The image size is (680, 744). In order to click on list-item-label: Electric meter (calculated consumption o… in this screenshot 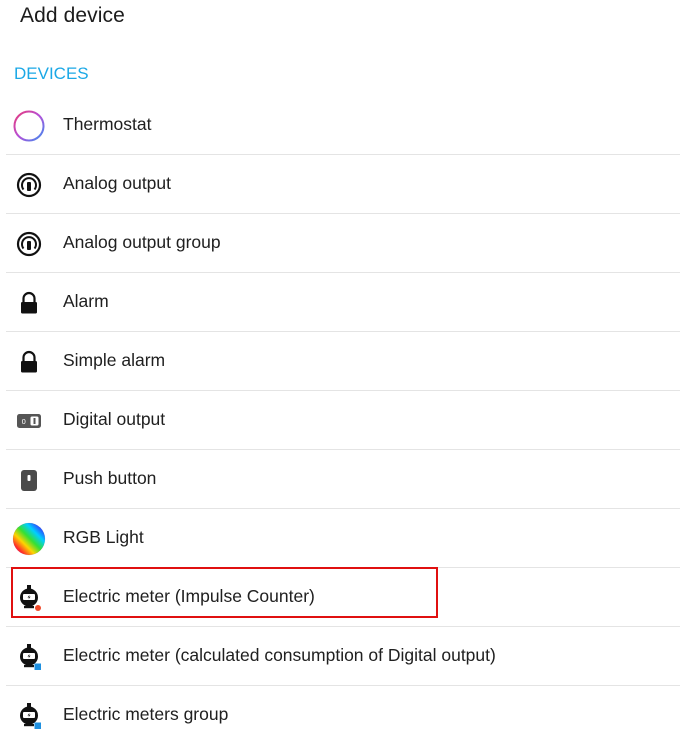, I will do `click(279, 655)`.